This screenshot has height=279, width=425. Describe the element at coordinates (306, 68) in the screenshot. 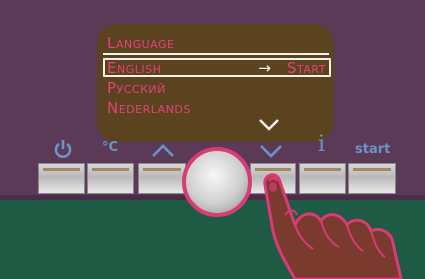

I see `selected-option-action: Start` at that location.